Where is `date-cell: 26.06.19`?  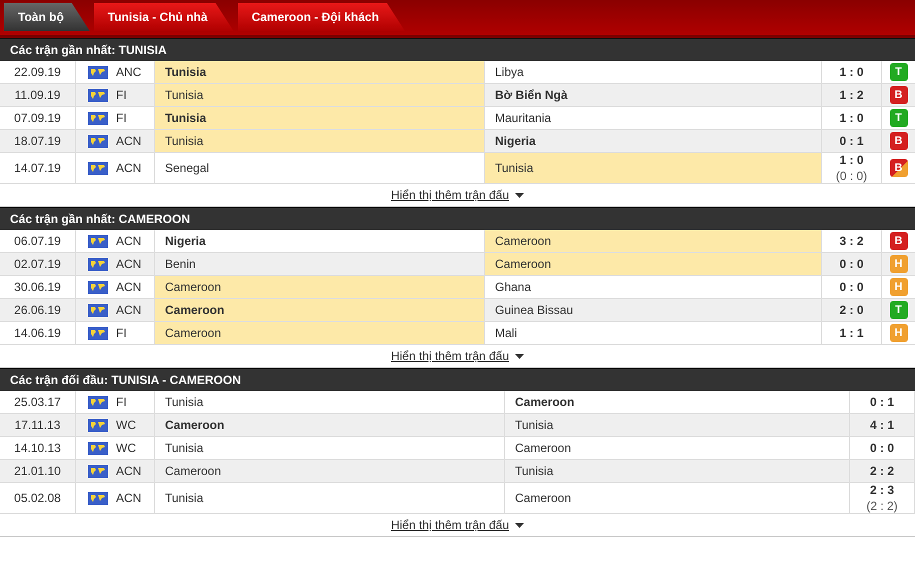 date-cell: 26.06.19 is located at coordinates (38, 310).